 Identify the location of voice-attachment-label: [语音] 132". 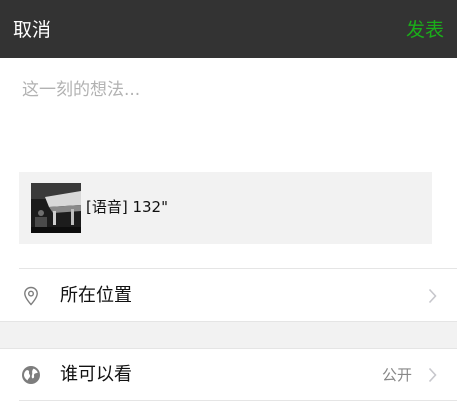
(127, 207).